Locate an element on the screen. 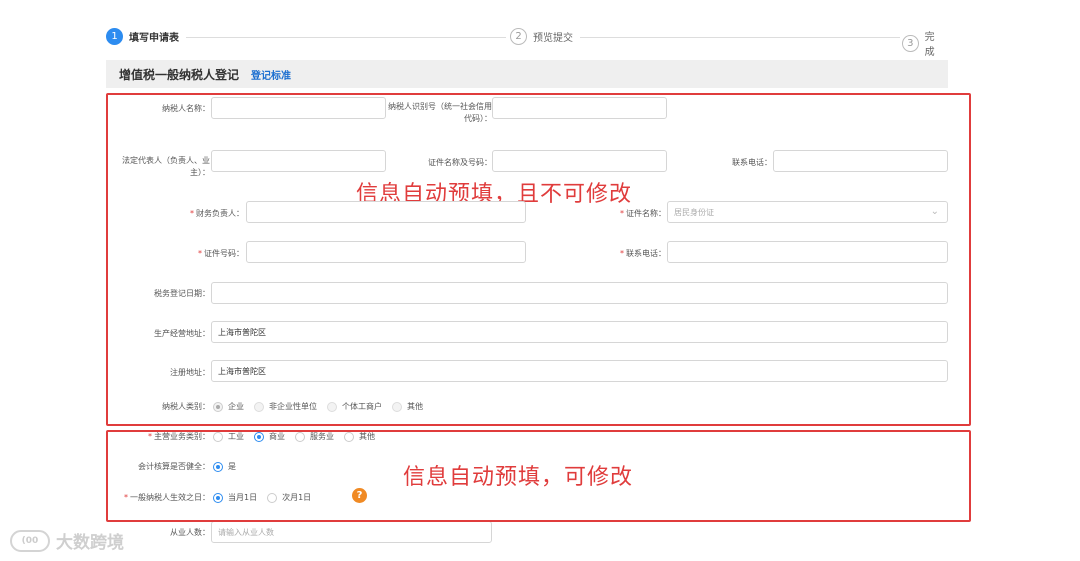  step-3: 3 完成 is located at coordinates (925, 43).